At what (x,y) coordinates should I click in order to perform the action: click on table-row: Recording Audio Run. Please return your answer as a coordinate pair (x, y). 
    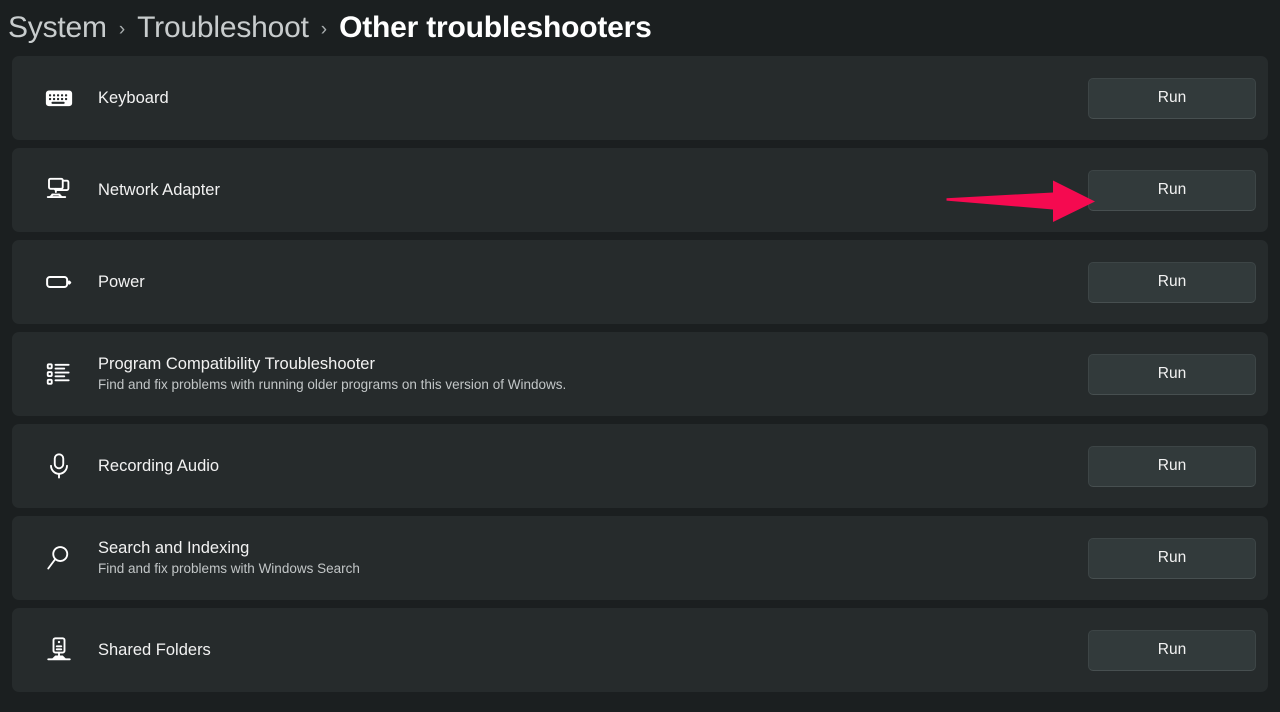
    Looking at the image, I should click on (640, 466).